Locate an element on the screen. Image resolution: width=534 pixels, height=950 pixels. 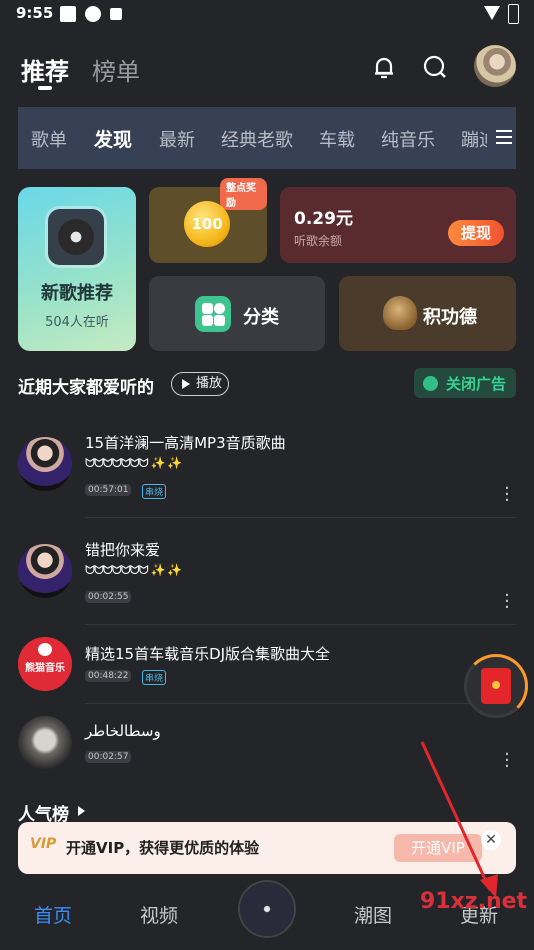
track-duration: 00:48:22 is located at coordinates (108, 676).